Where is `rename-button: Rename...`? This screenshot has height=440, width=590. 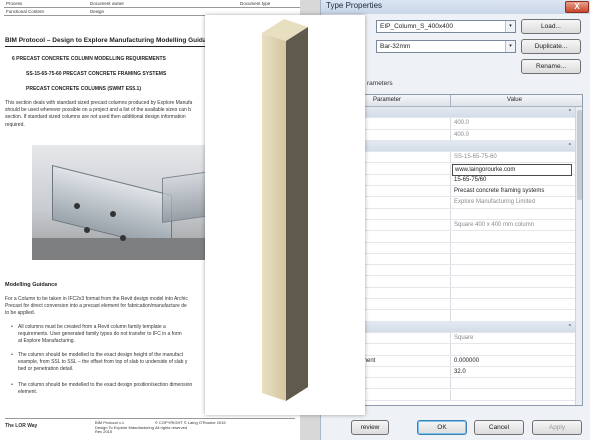 rename-button: Rename... is located at coordinates (551, 66).